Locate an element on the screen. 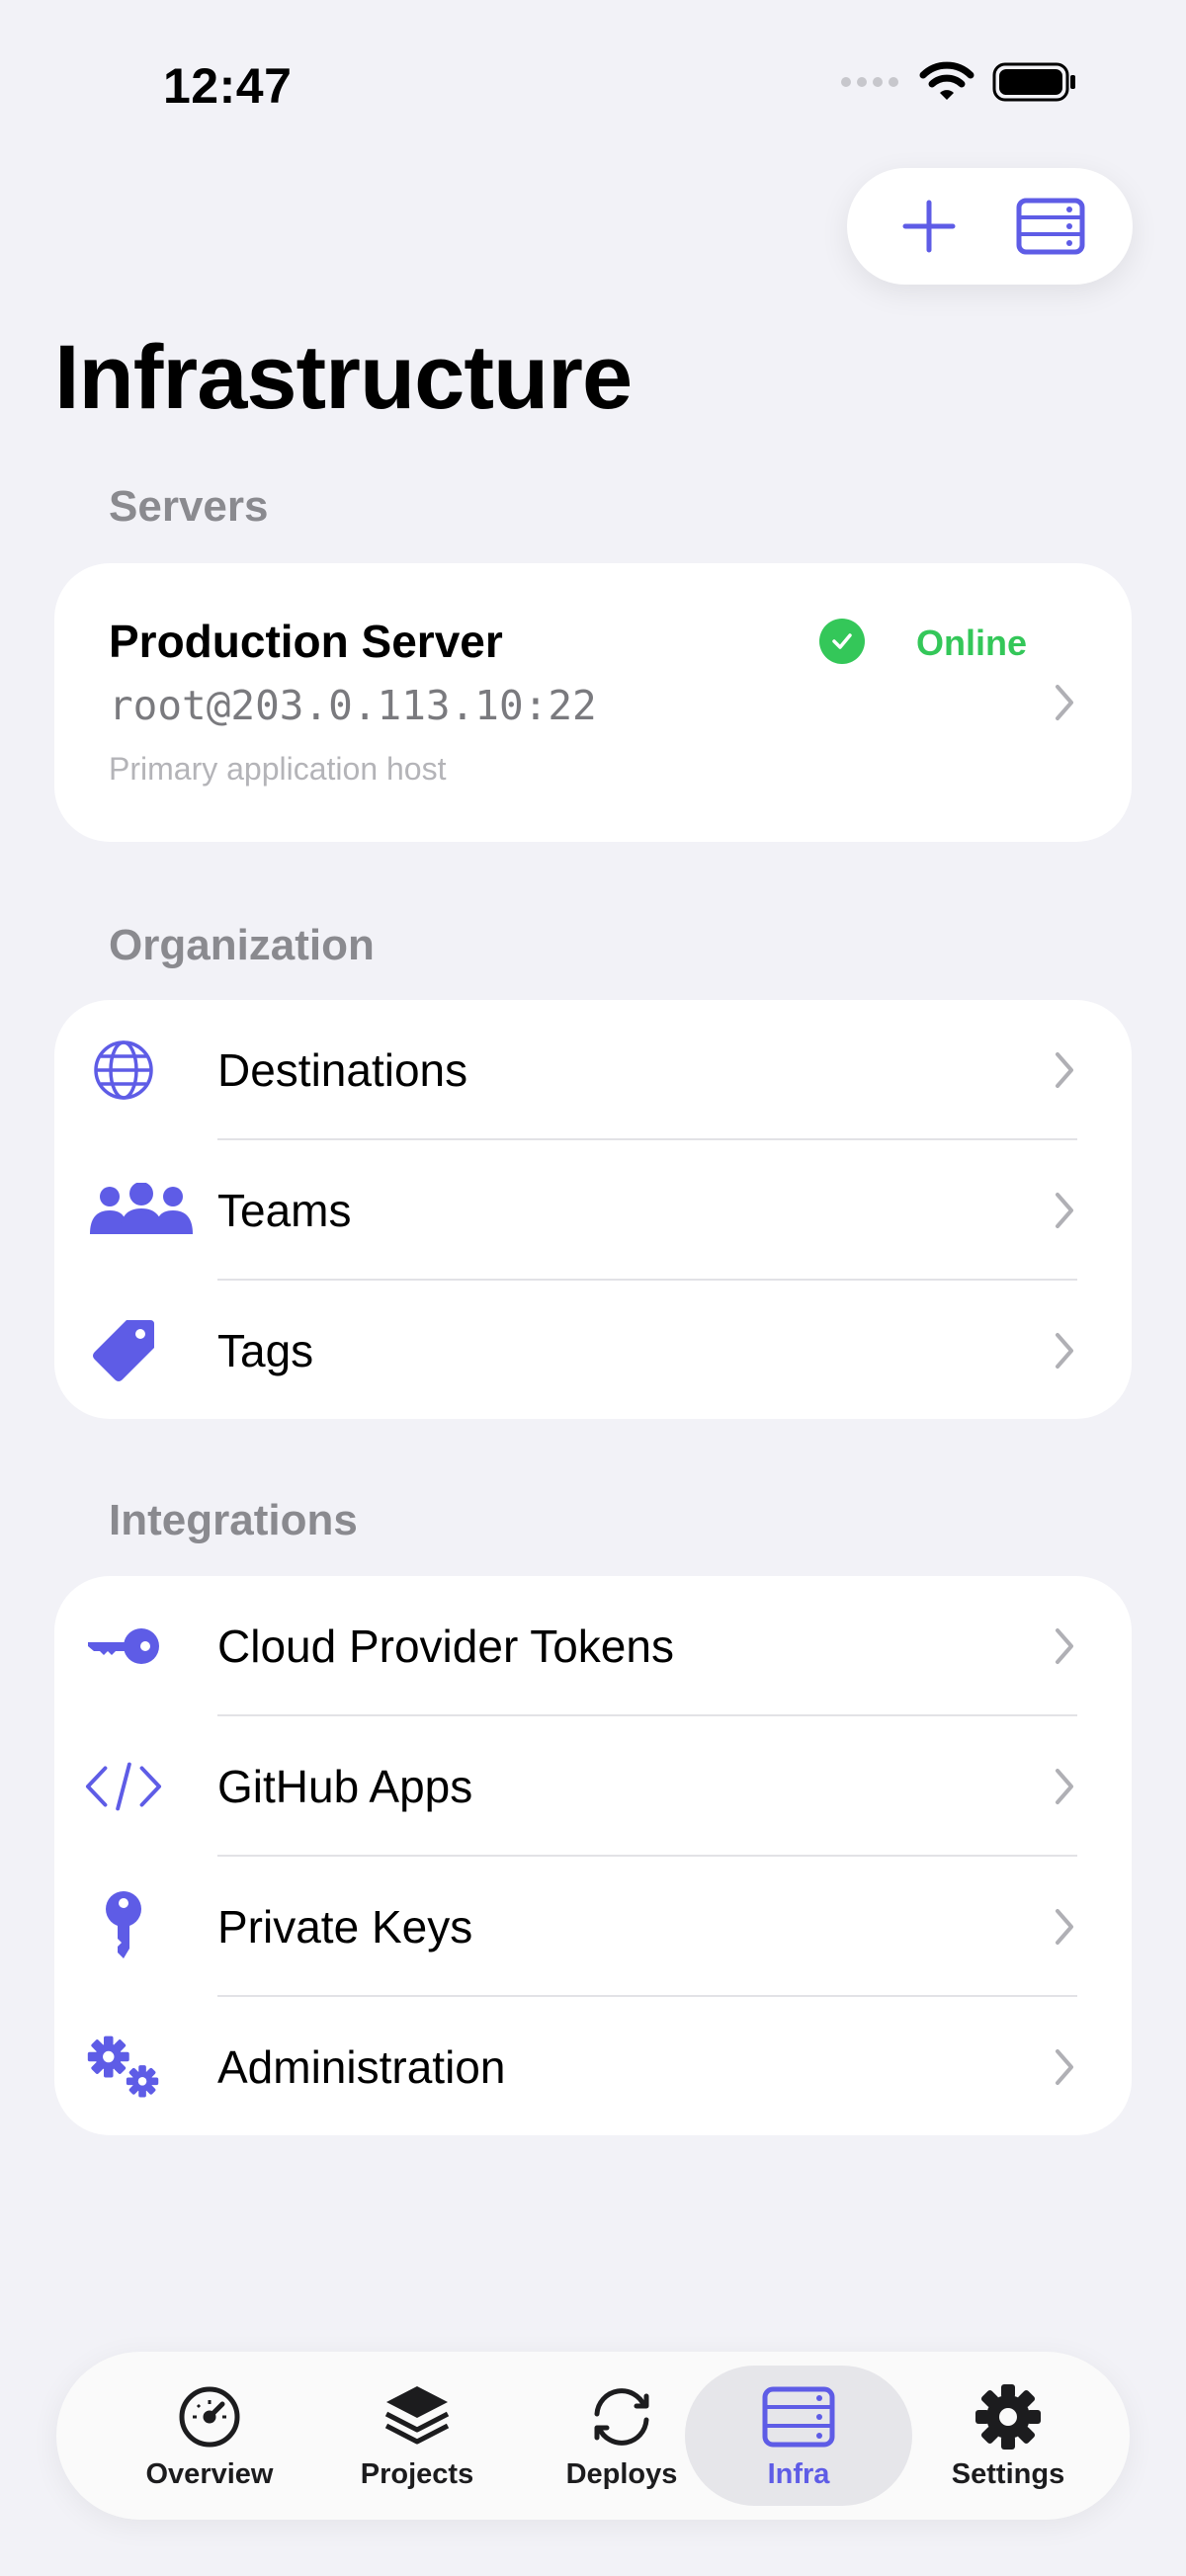 Image resolution: width=1186 pixels, height=2576 pixels. tab-overview: Overview is located at coordinates (209, 2436).